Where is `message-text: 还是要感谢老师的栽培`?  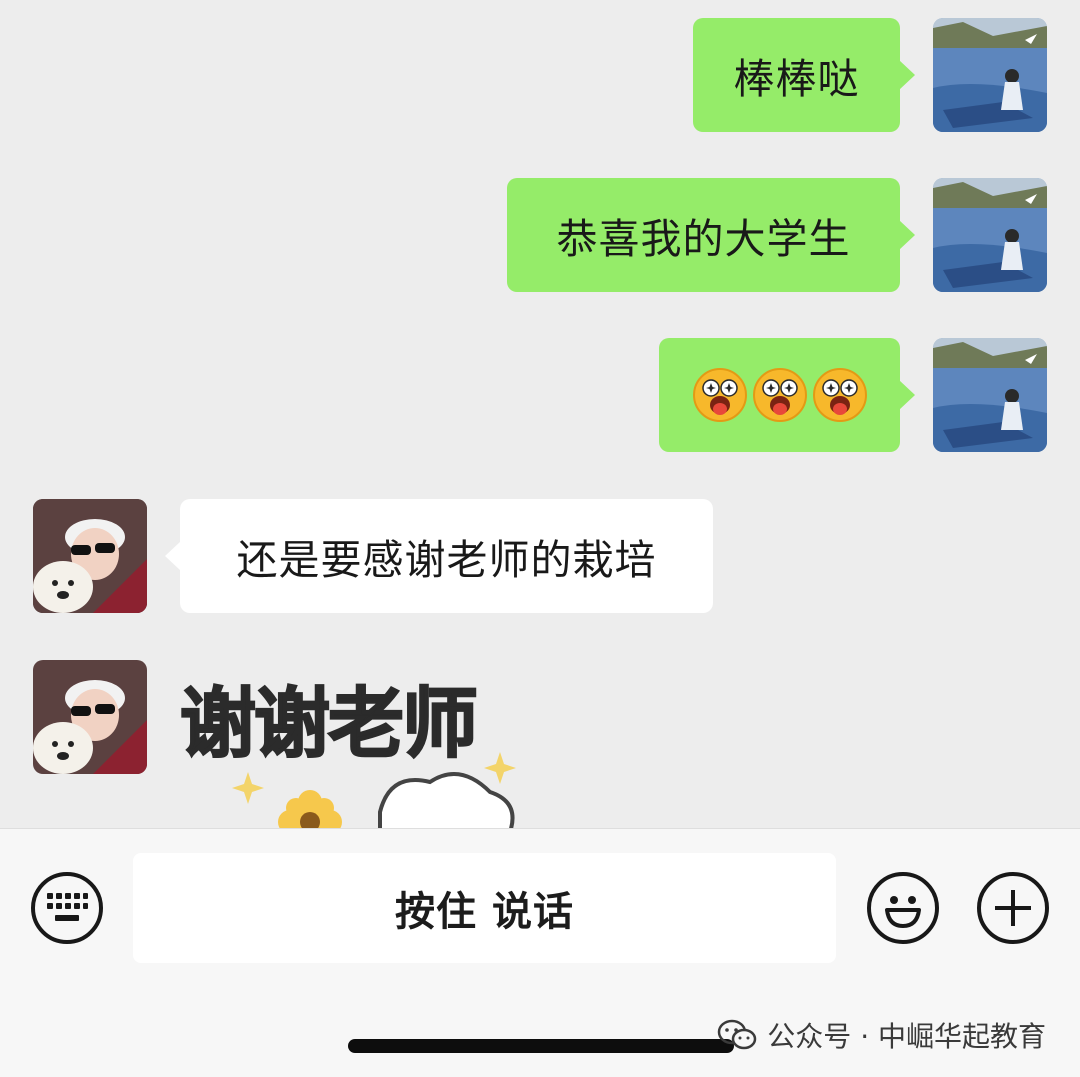
message-text: 还是要感谢老师的栽培 is located at coordinates (446, 560).